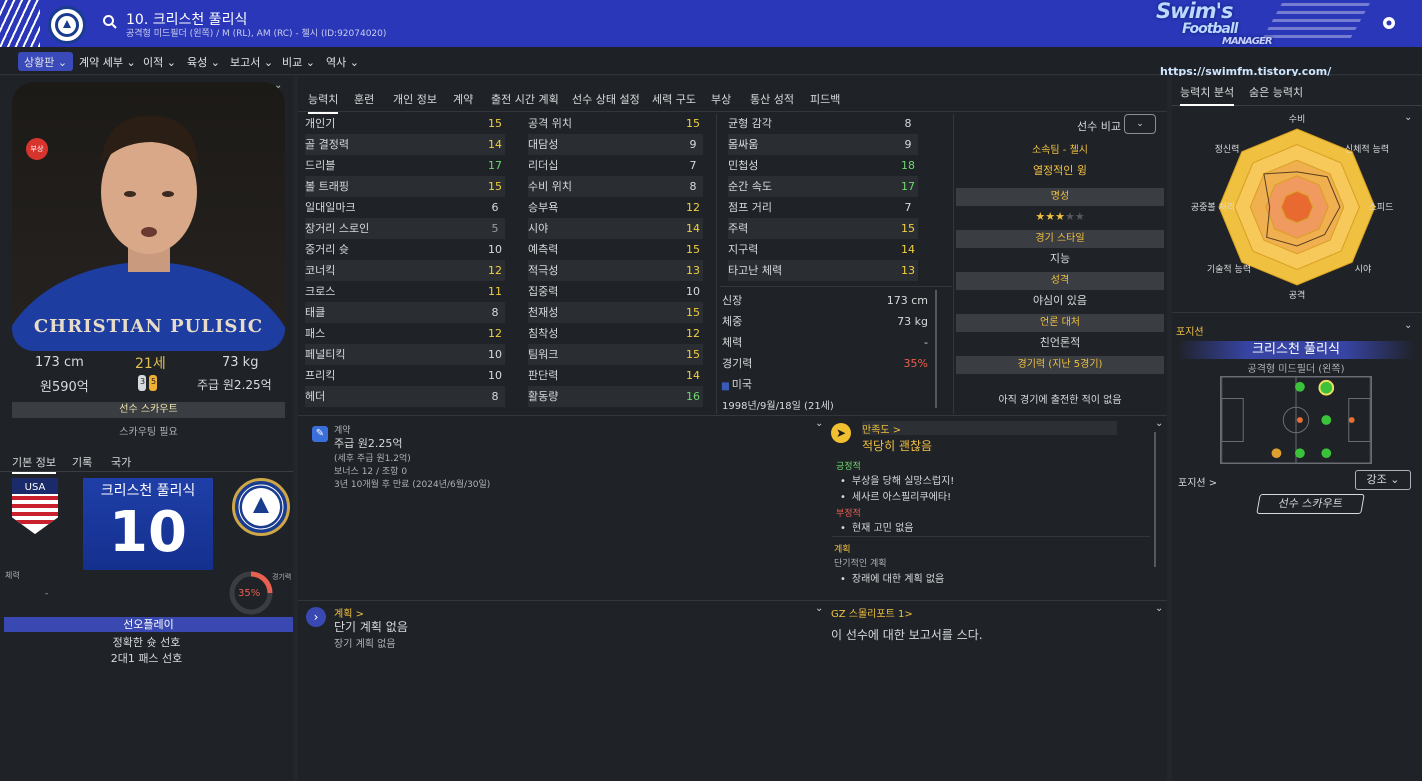  What do you see at coordinates (110, 22) in the screenshot?
I see `search-icon` at bounding box center [110, 22].